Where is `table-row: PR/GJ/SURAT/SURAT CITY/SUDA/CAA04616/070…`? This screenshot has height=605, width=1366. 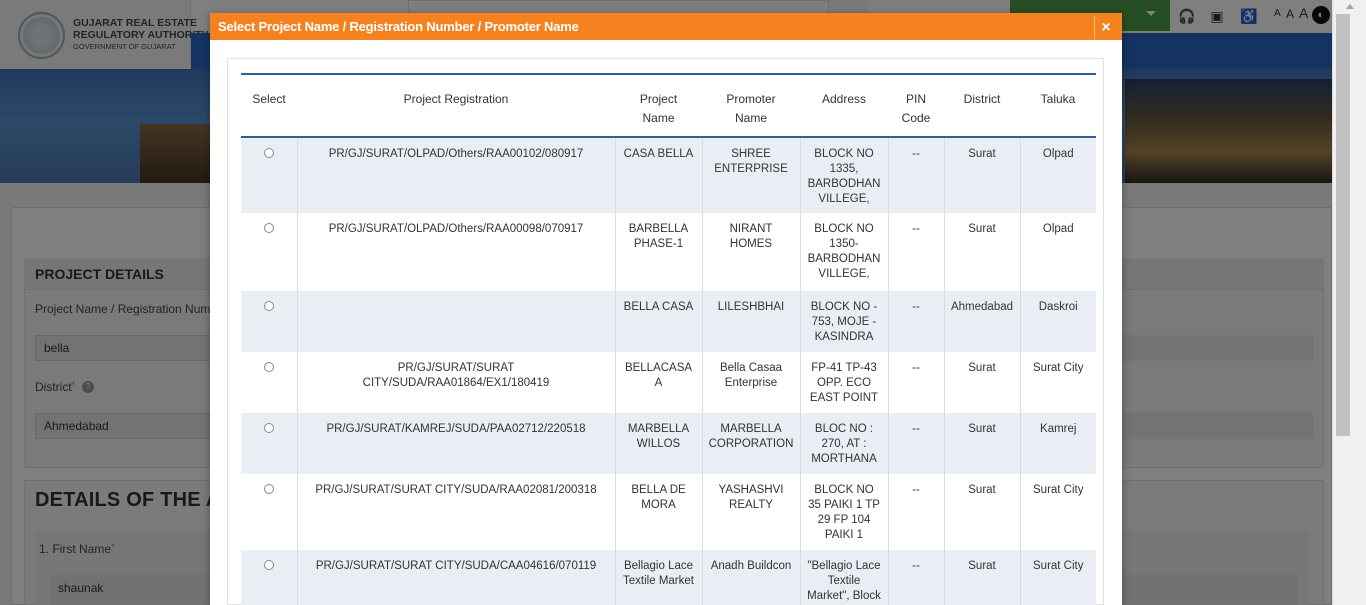 table-row: PR/GJ/SURAT/SURAT CITY/SUDA/CAA04616/070… is located at coordinates (668, 577).